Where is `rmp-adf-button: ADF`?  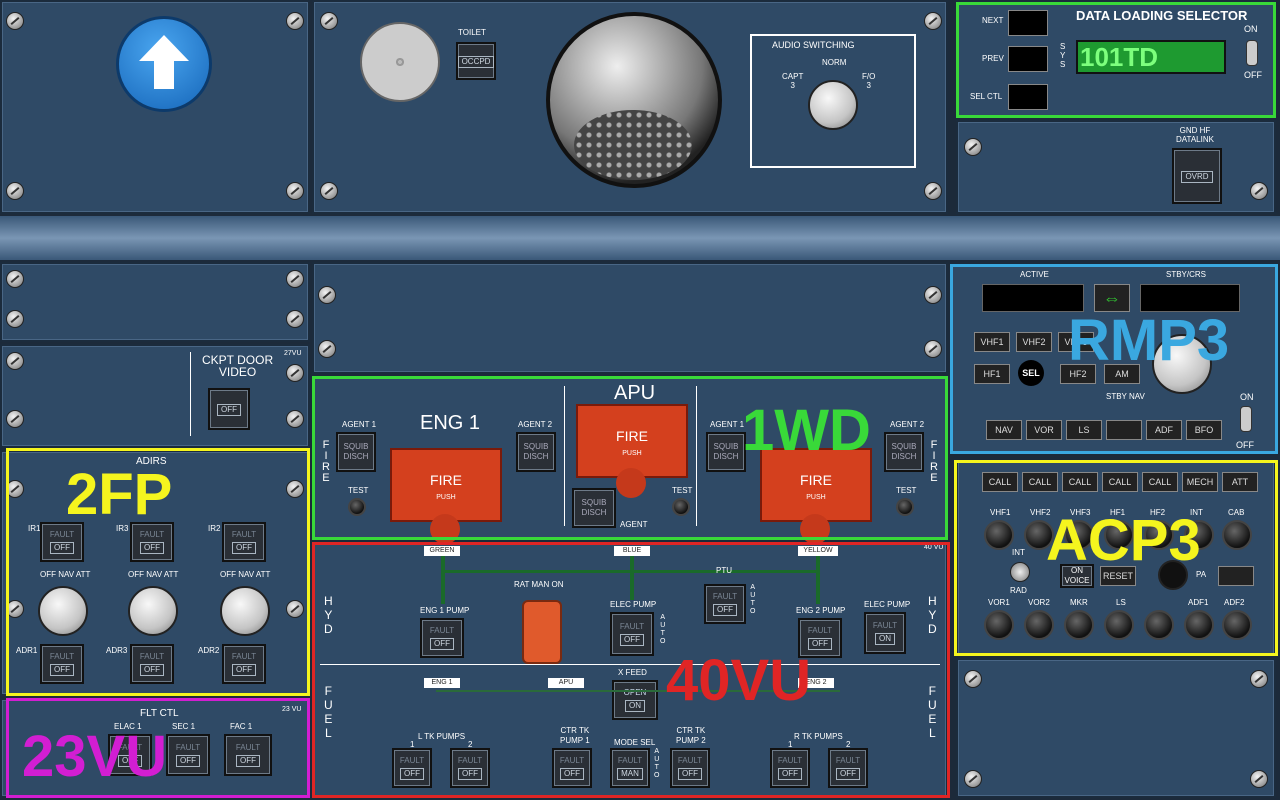 rmp-adf-button: ADF is located at coordinates (1164, 430).